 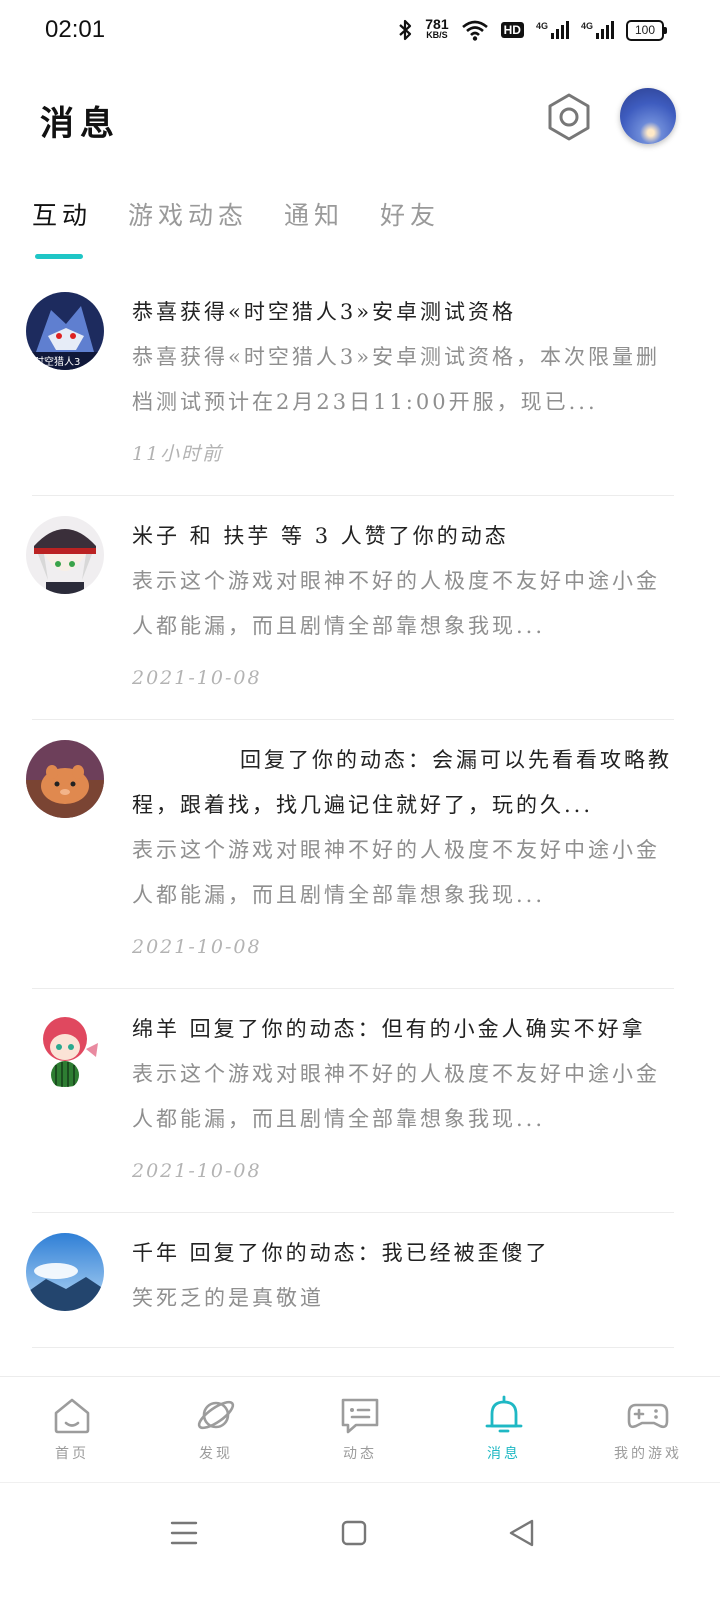 I want to click on bottom-nav: 首页 发现 动态 消息 我的游戏, so click(x=360, y=1429).